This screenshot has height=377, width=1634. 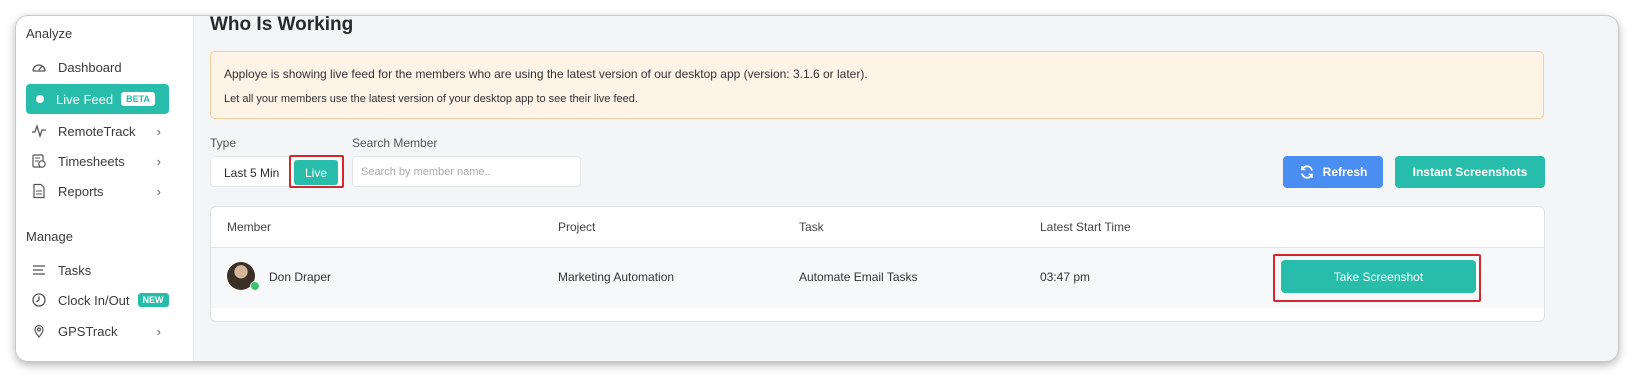 I want to click on page-title: Who Is Working, so click(x=282, y=25).